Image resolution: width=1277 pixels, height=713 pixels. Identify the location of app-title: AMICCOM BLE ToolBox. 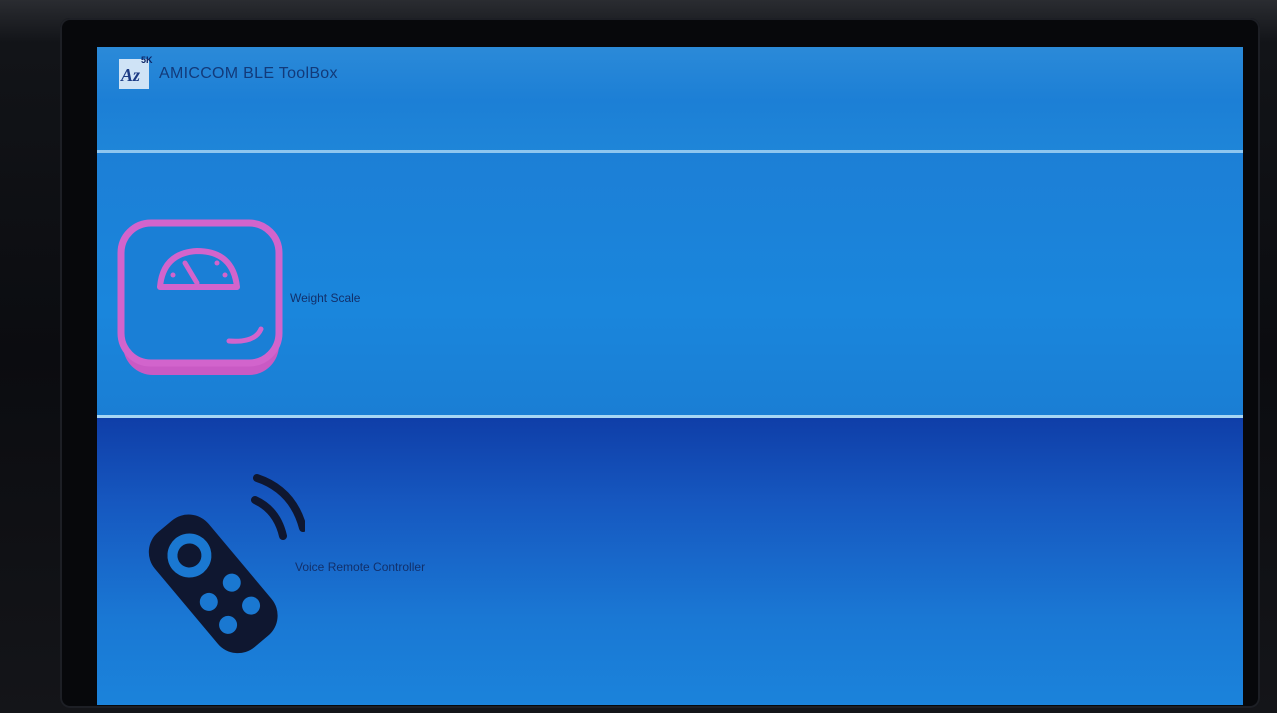
(248, 73).